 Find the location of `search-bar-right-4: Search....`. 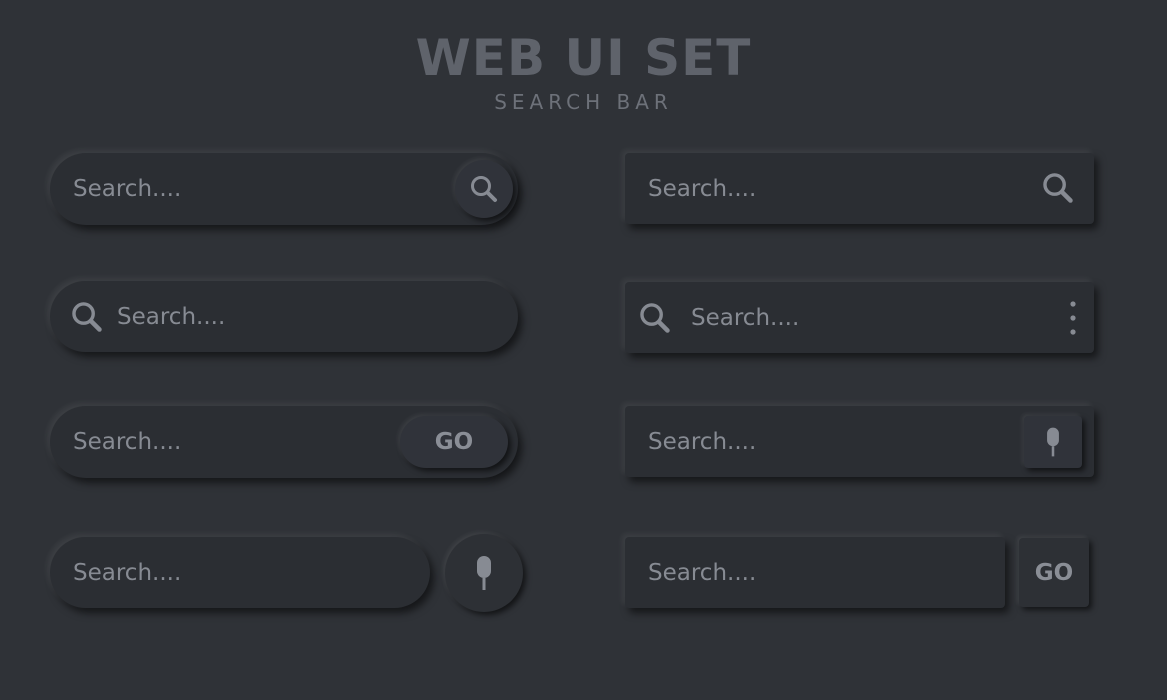

search-bar-right-4: Search.... is located at coordinates (815, 572).